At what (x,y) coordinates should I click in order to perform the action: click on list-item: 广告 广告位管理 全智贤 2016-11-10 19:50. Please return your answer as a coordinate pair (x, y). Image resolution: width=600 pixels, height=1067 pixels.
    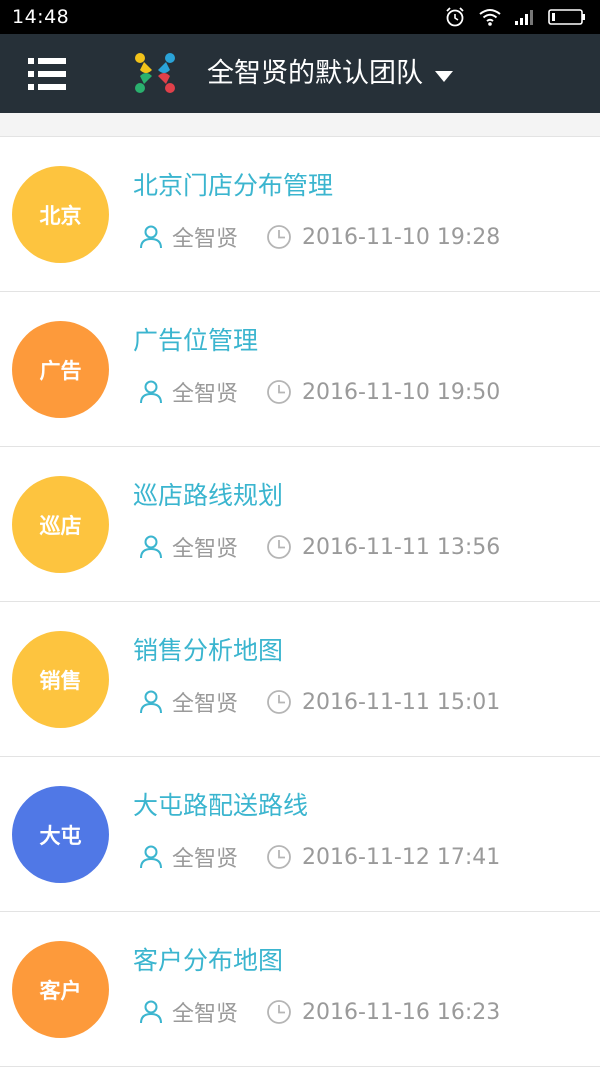
    Looking at the image, I should click on (300, 369).